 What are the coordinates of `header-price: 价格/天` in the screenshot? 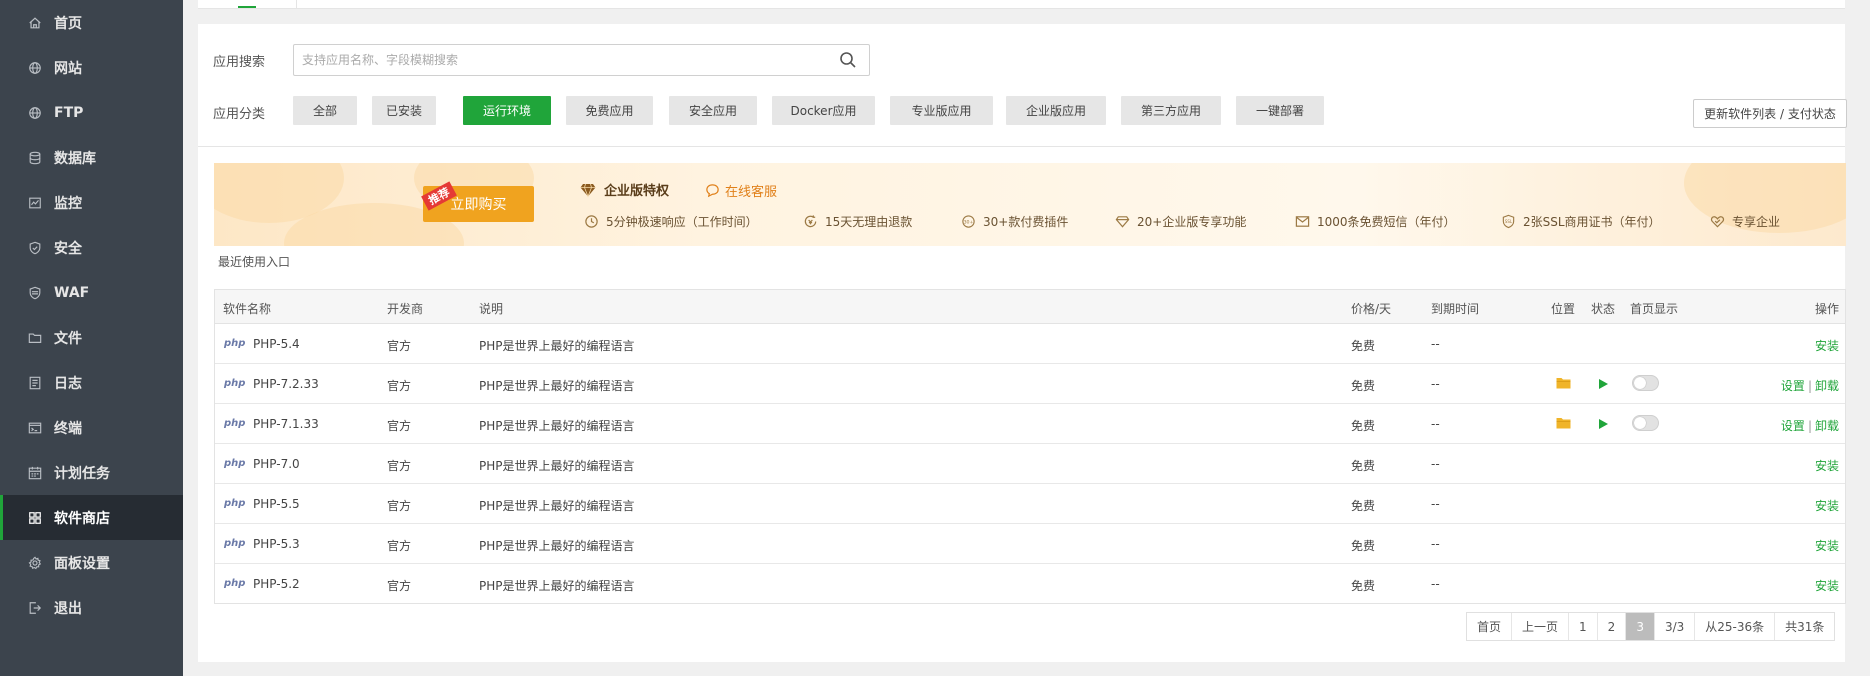 It's located at (1371, 309).